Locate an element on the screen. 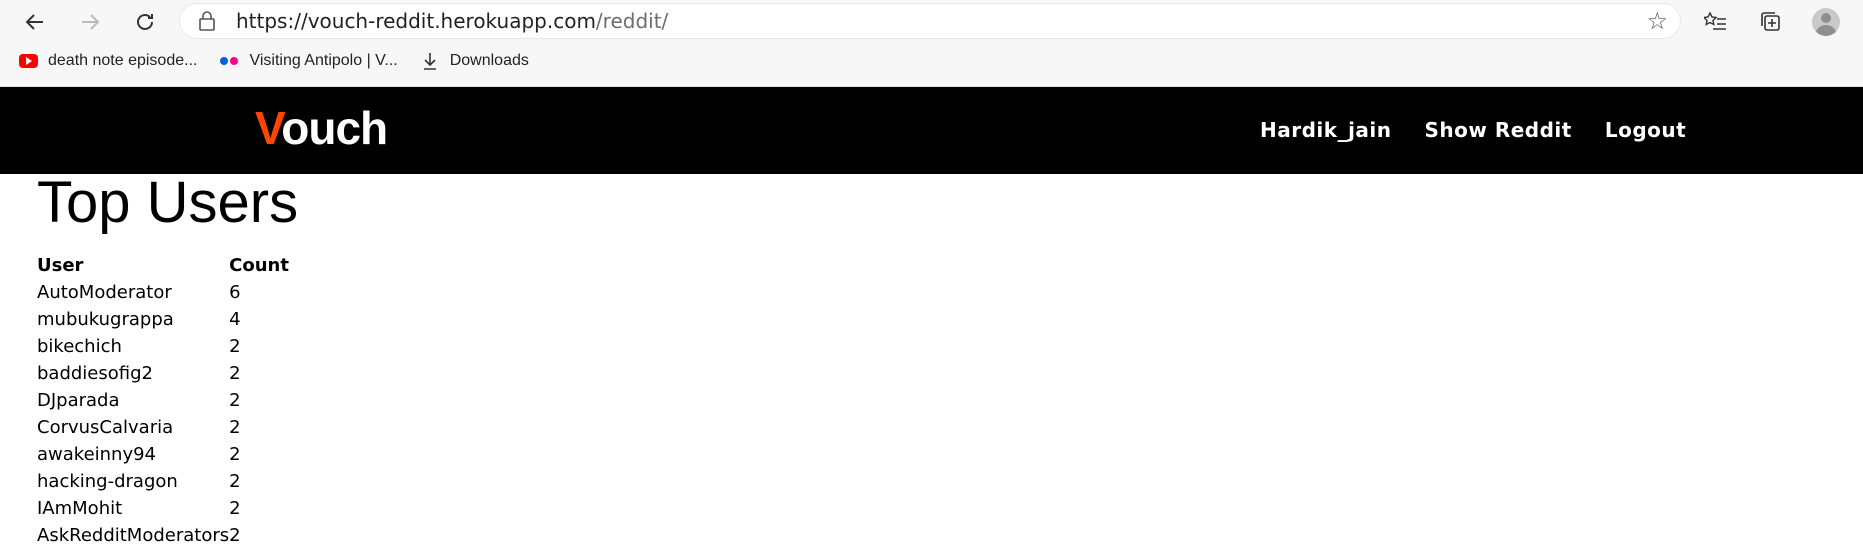 This screenshot has width=1863, height=551. bookmark-item-2: Downloads is located at coordinates (474, 61).